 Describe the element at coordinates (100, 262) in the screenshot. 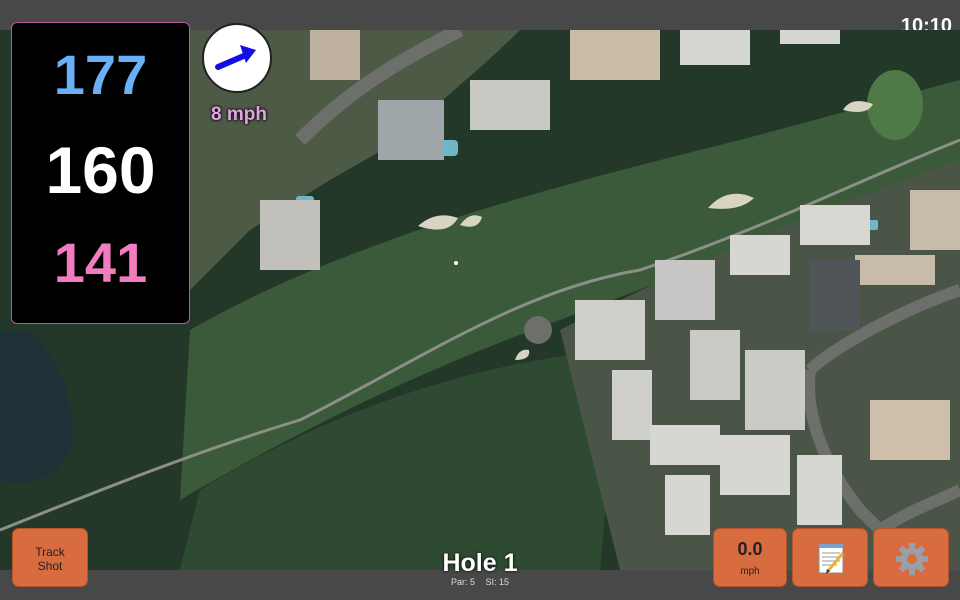

I see `front-distance: 141` at that location.